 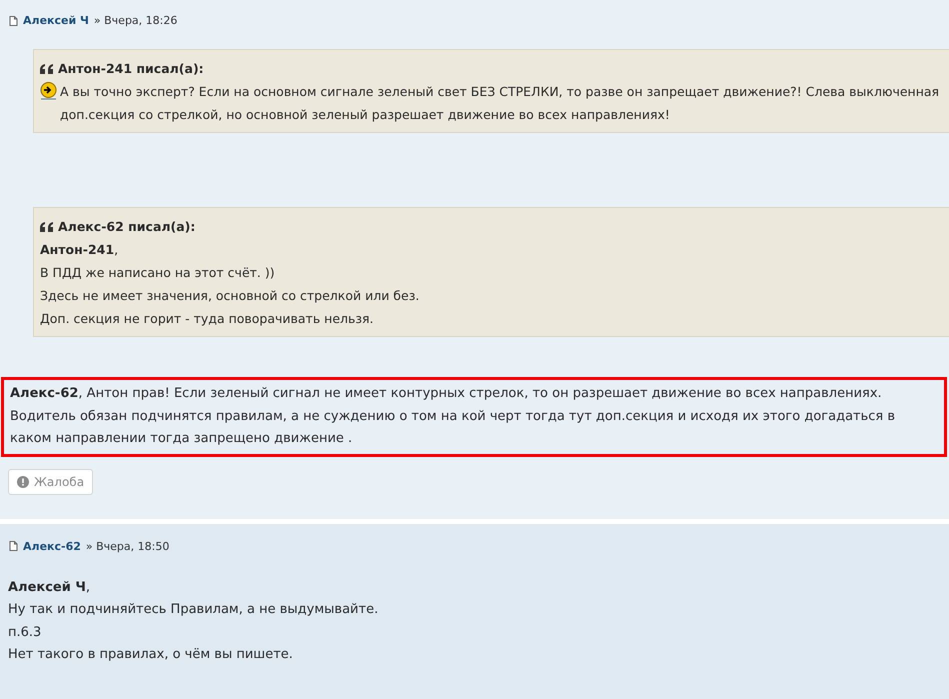 What do you see at coordinates (48, 91) in the screenshot?
I see `emoticon-icon` at bounding box center [48, 91].